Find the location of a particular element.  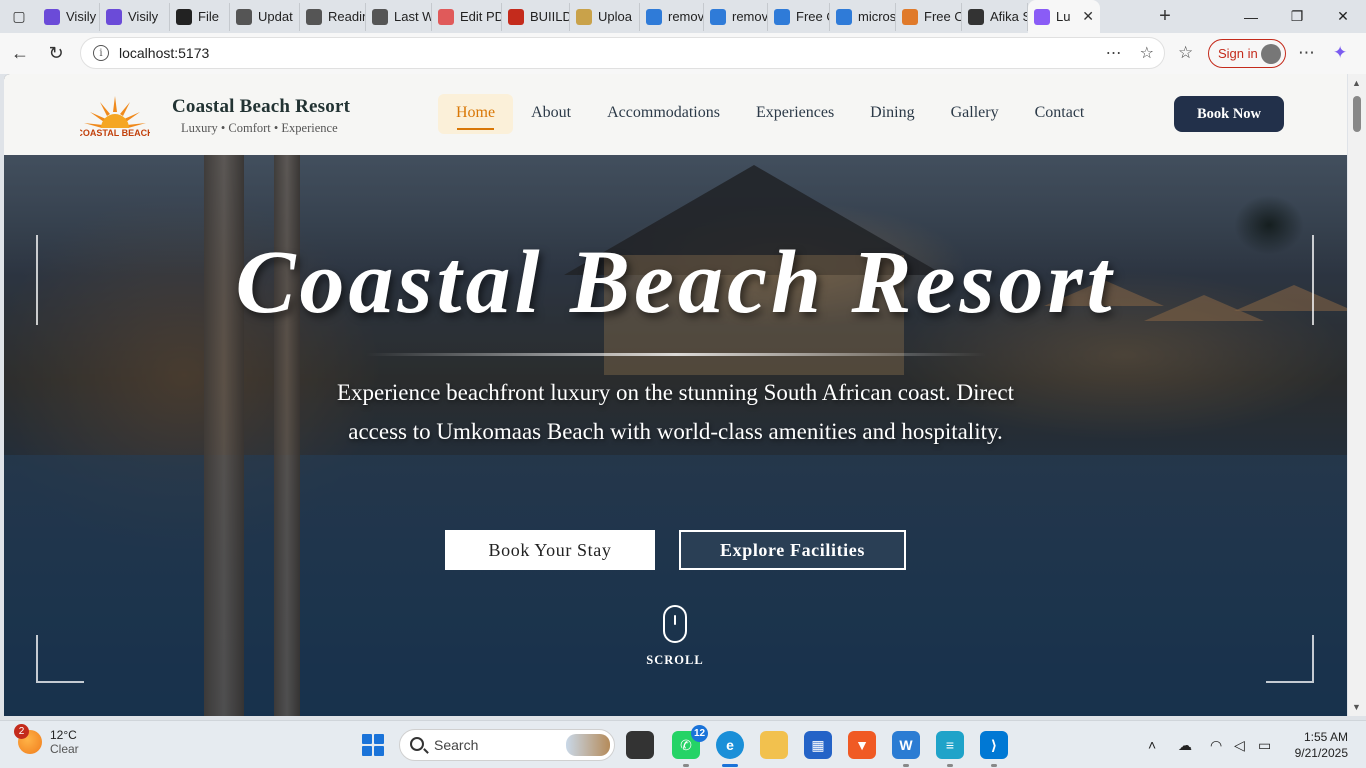

tab-actions-icon: ▢ is located at coordinates (19, 16).